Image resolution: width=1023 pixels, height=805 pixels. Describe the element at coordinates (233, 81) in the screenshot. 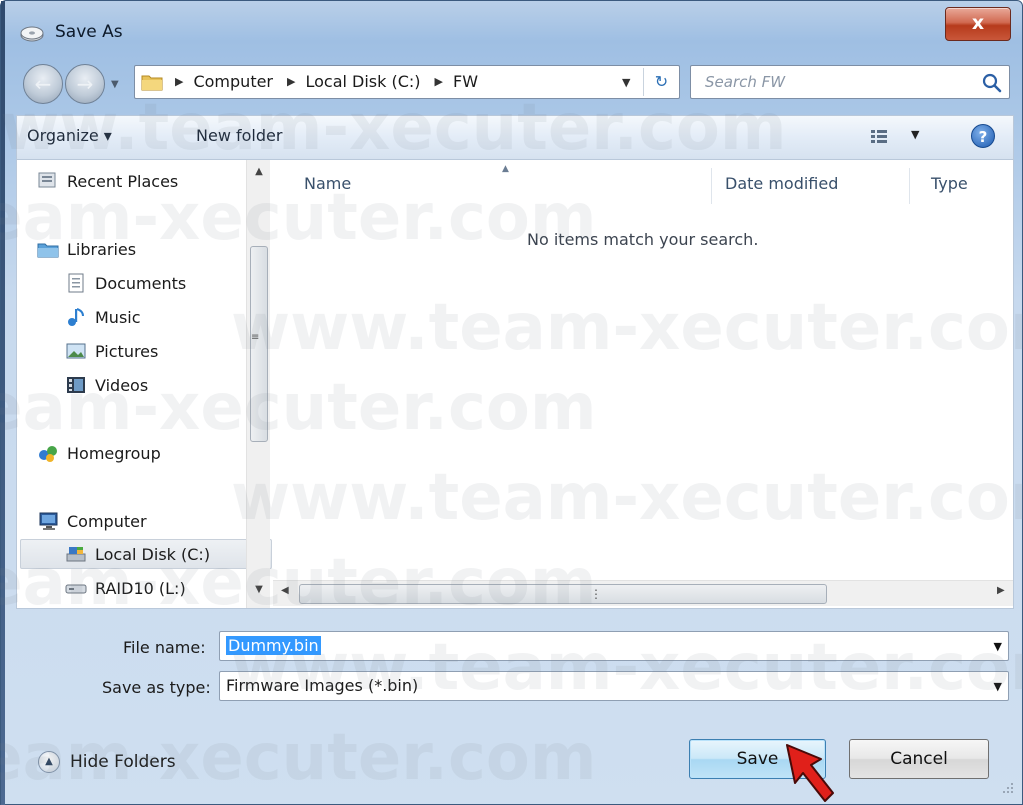

I see `breadcrumb-item-computer: Computer` at that location.